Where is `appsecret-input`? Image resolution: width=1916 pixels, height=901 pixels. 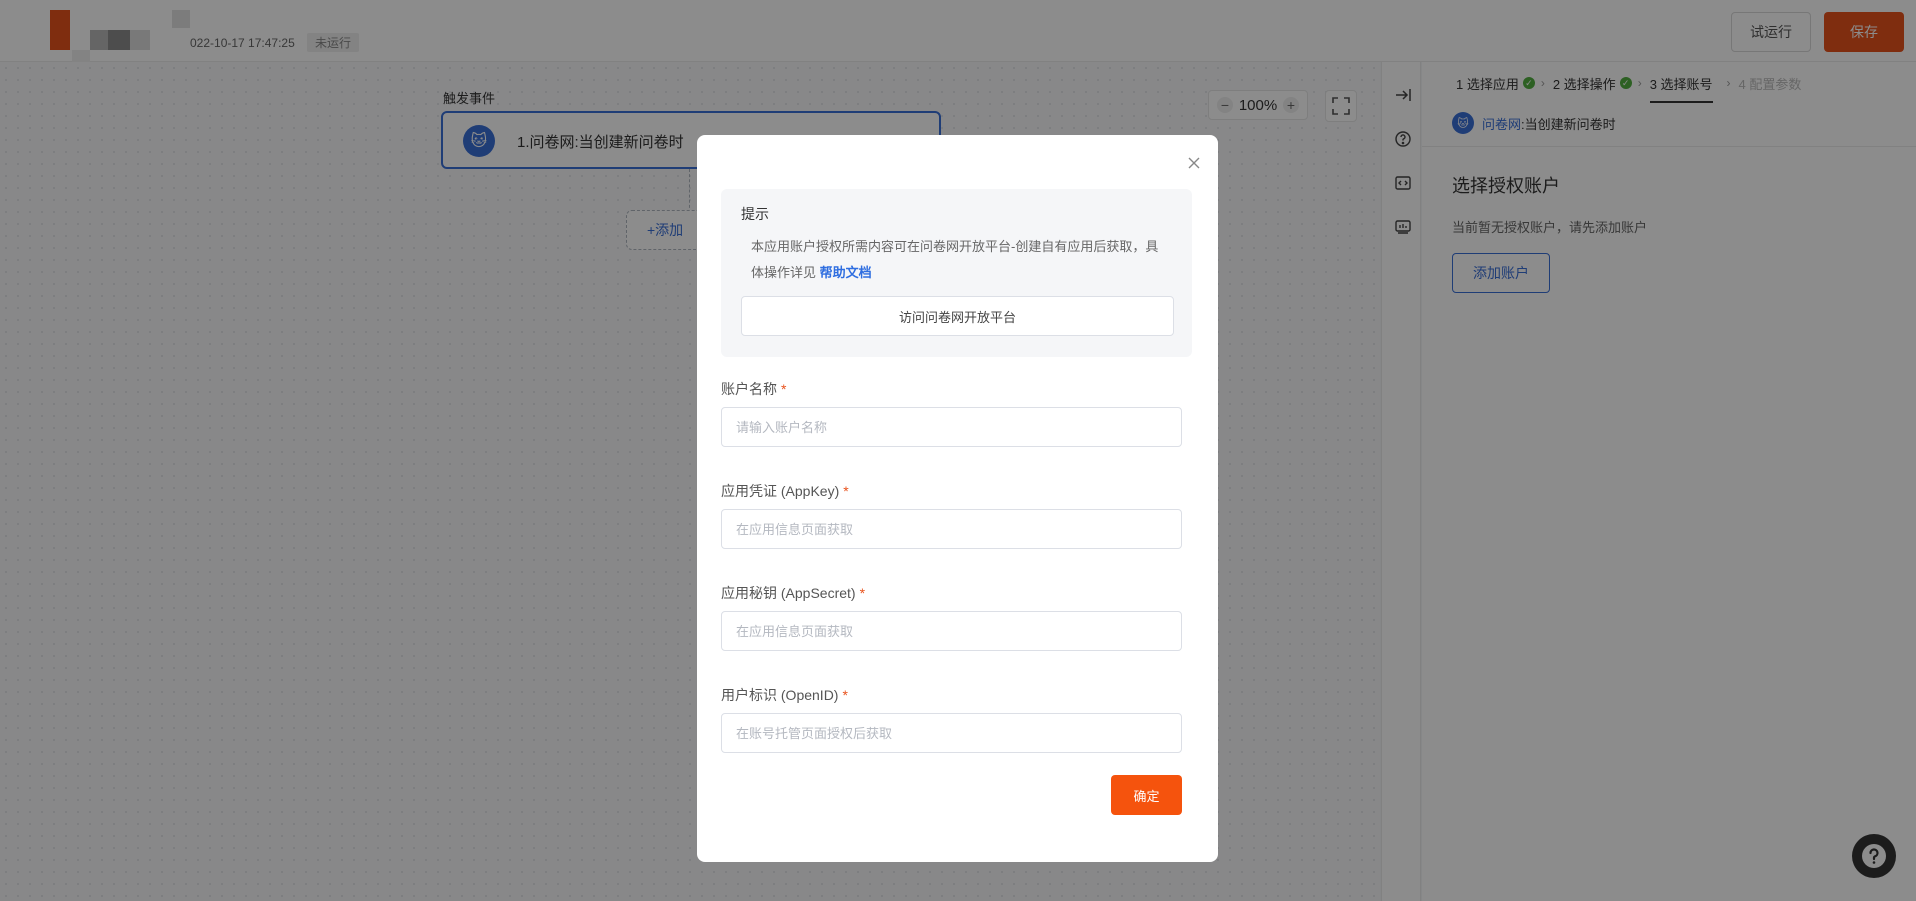
appsecret-input is located at coordinates (951, 631).